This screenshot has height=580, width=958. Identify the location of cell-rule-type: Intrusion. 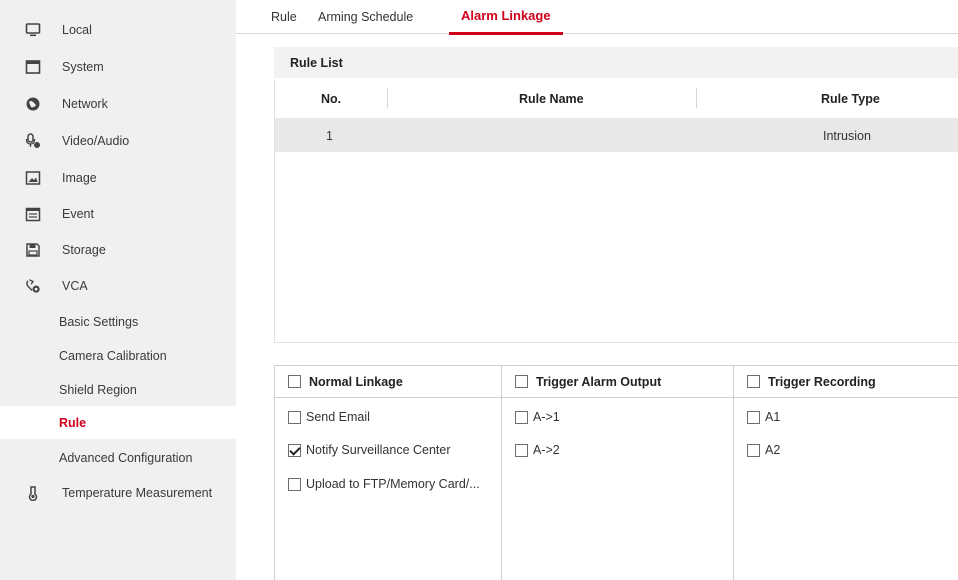
(847, 136).